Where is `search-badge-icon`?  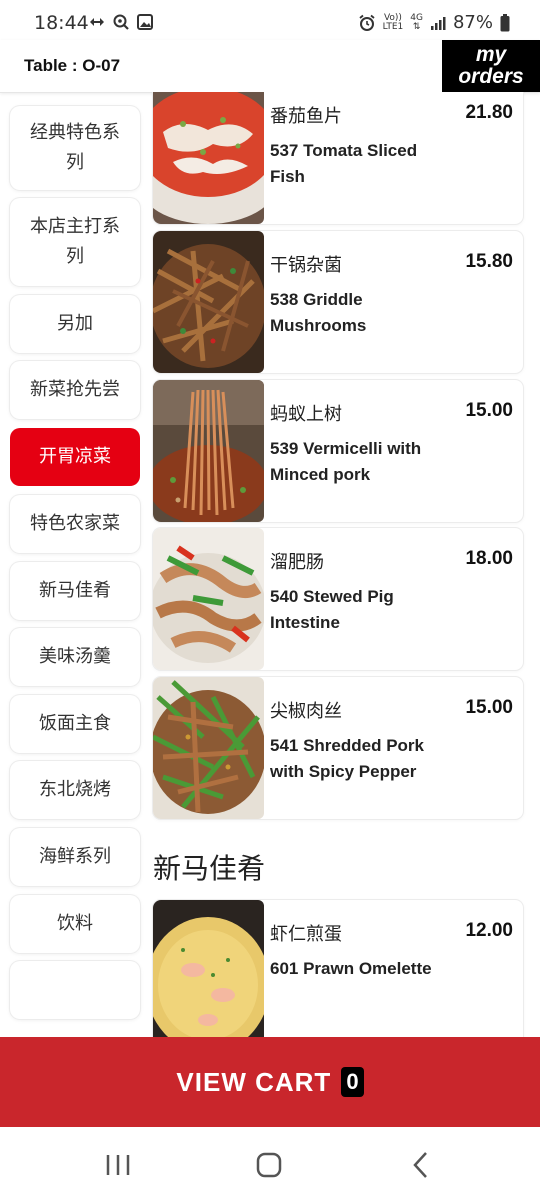
search-badge-icon is located at coordinates (121, 22).